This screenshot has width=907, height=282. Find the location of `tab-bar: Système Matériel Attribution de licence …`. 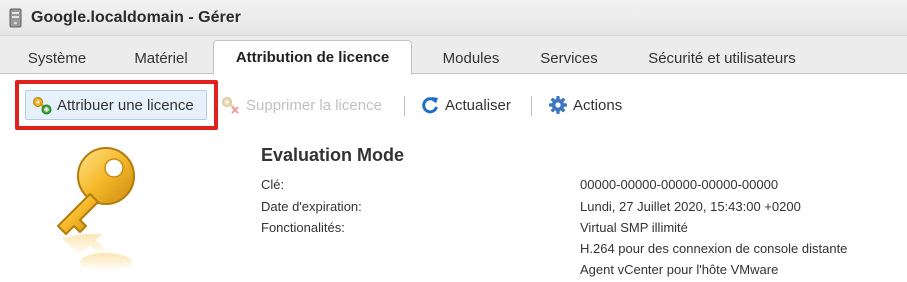

tab-bar: Système Matériel Attribution de licence … is located at coordinates (453, 55).